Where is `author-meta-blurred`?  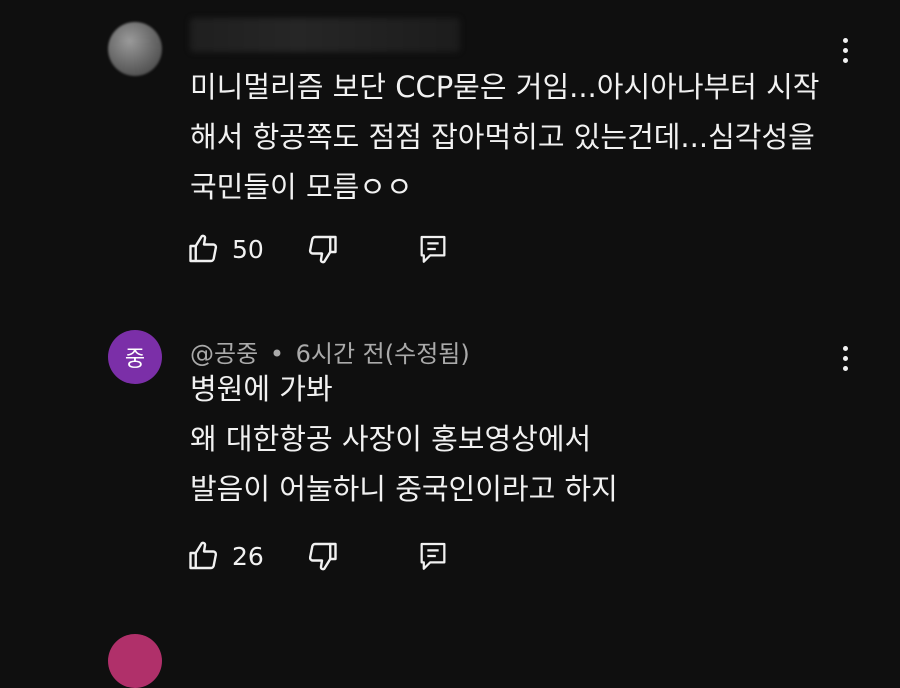
author-meta-blurred is located at coordinates (325, 35).